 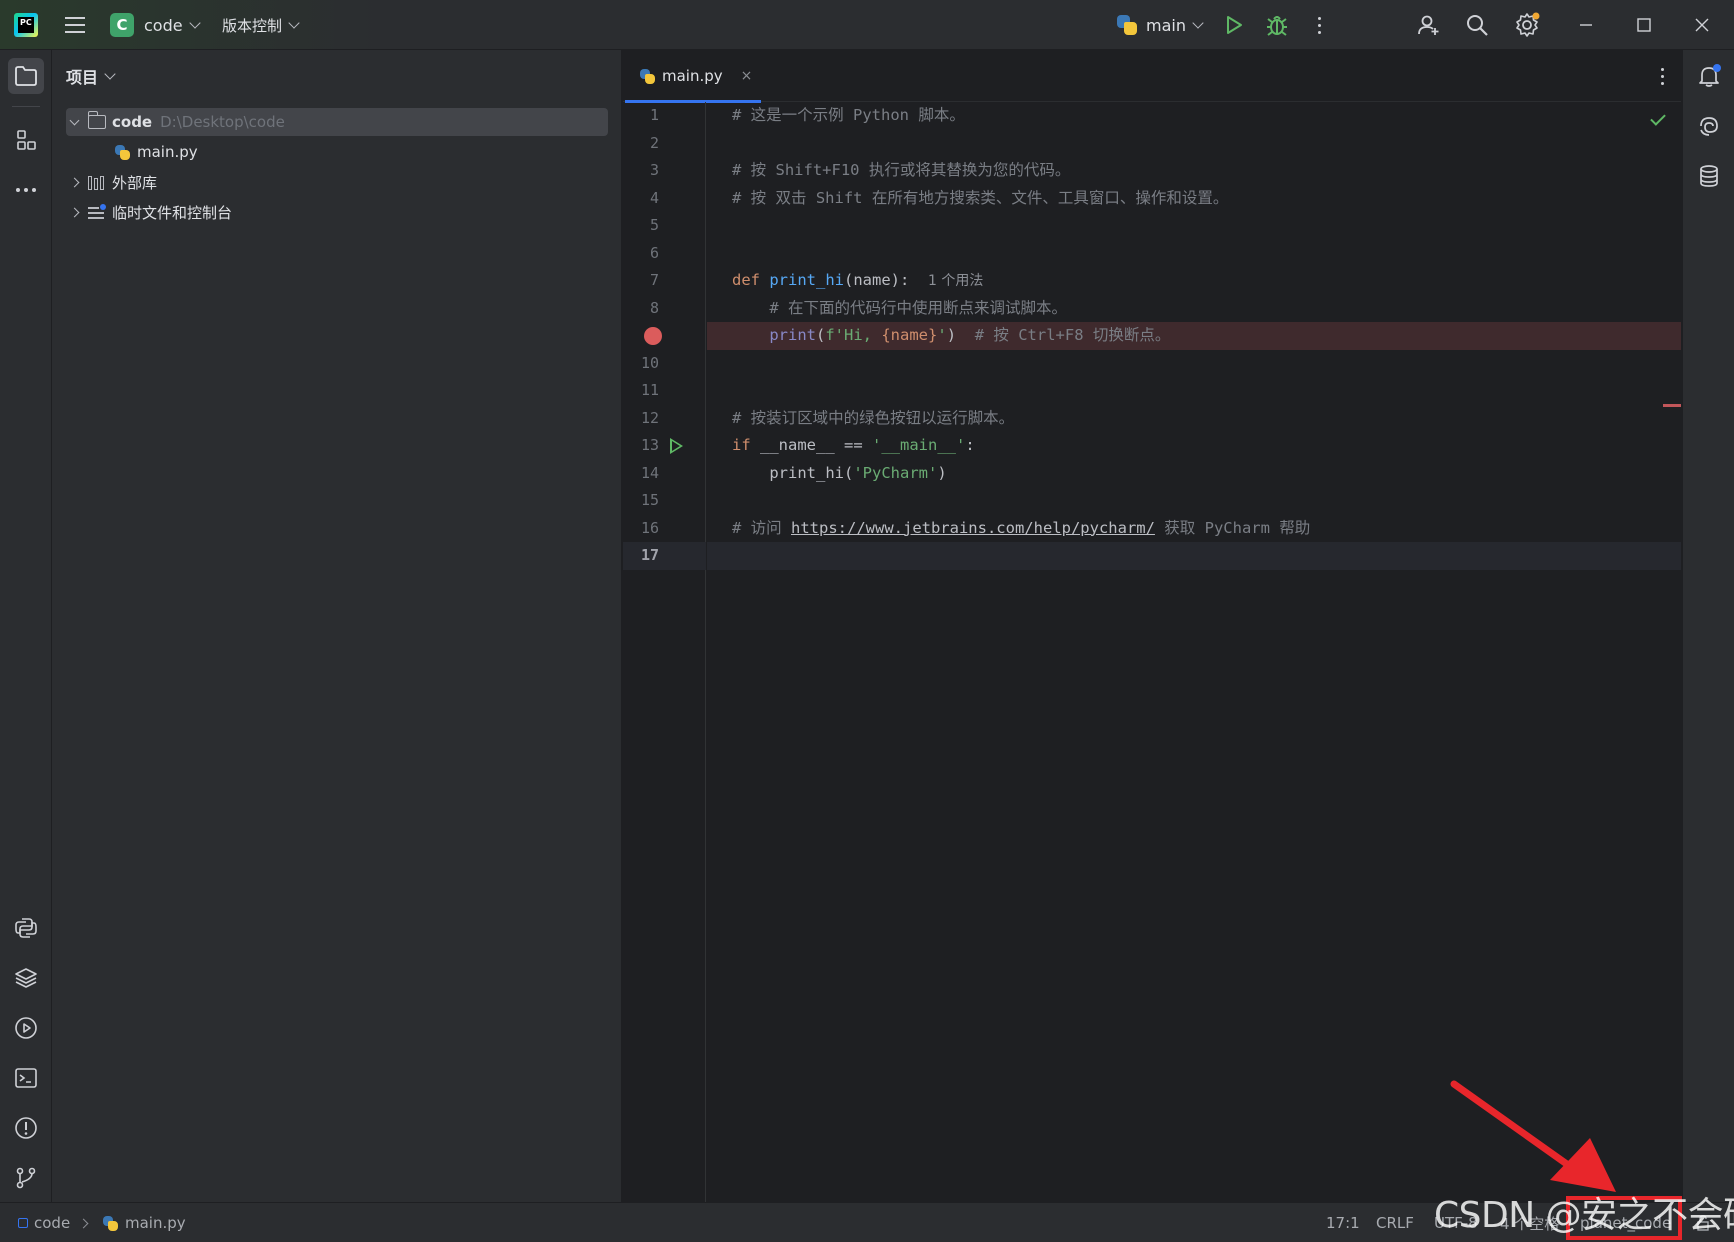 What do you see at coordinates (26, 928) in the screenshot?
I see `python-console-icon` at bounding box center [26, 928].